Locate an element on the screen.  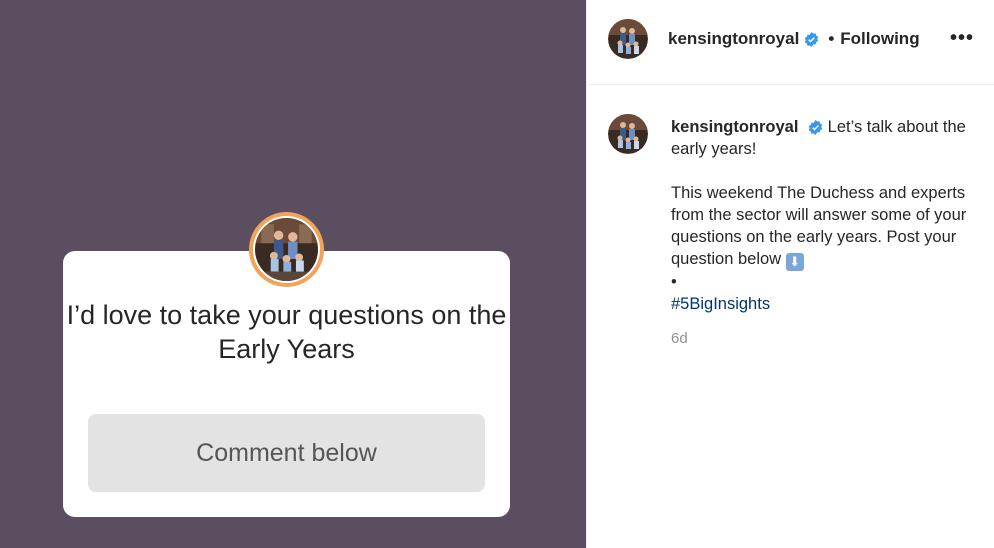
comment-below-button: Comment below is located at coordinates (286, 453).